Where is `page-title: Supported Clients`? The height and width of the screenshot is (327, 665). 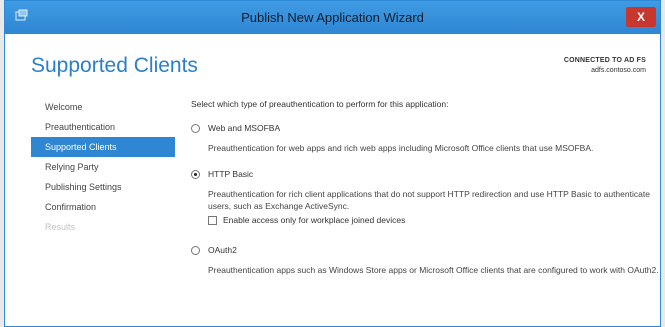 page-title: Supported Clients is located at coordinates (114, 65).